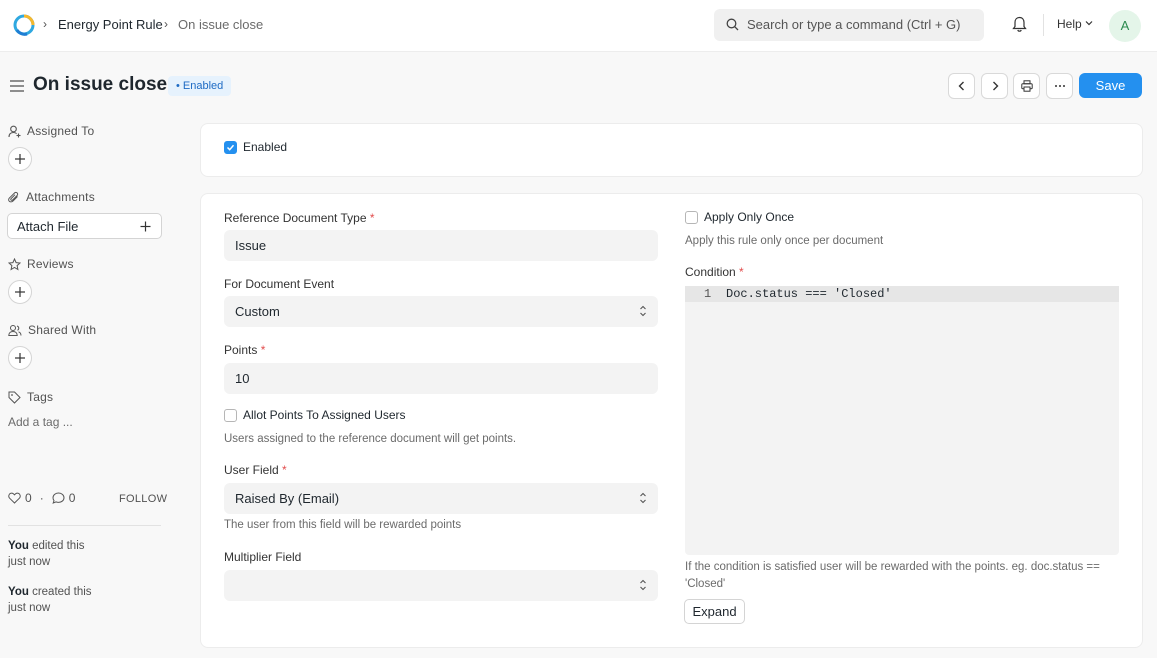  I want to click on breadcrumb-current: On issue close, so click(220, 24).